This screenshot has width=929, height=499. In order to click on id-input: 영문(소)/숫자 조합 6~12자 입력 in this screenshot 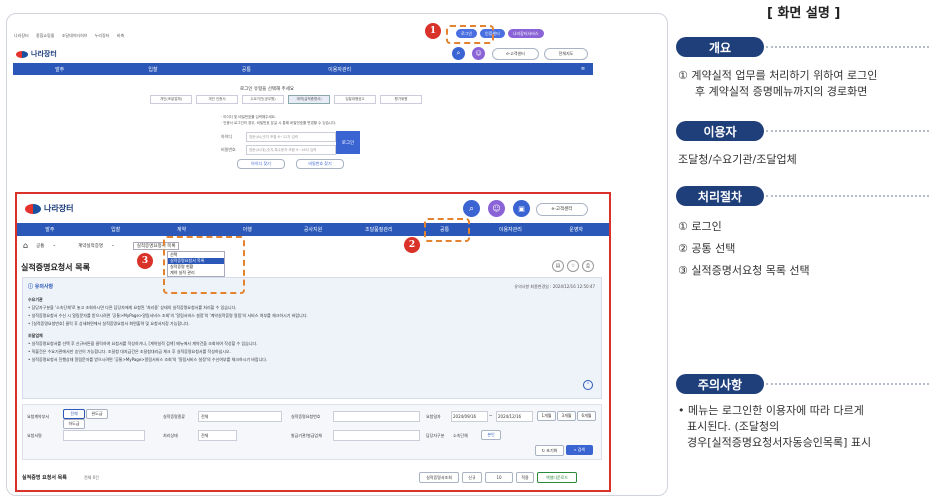, I will do `click(291, 137)`.